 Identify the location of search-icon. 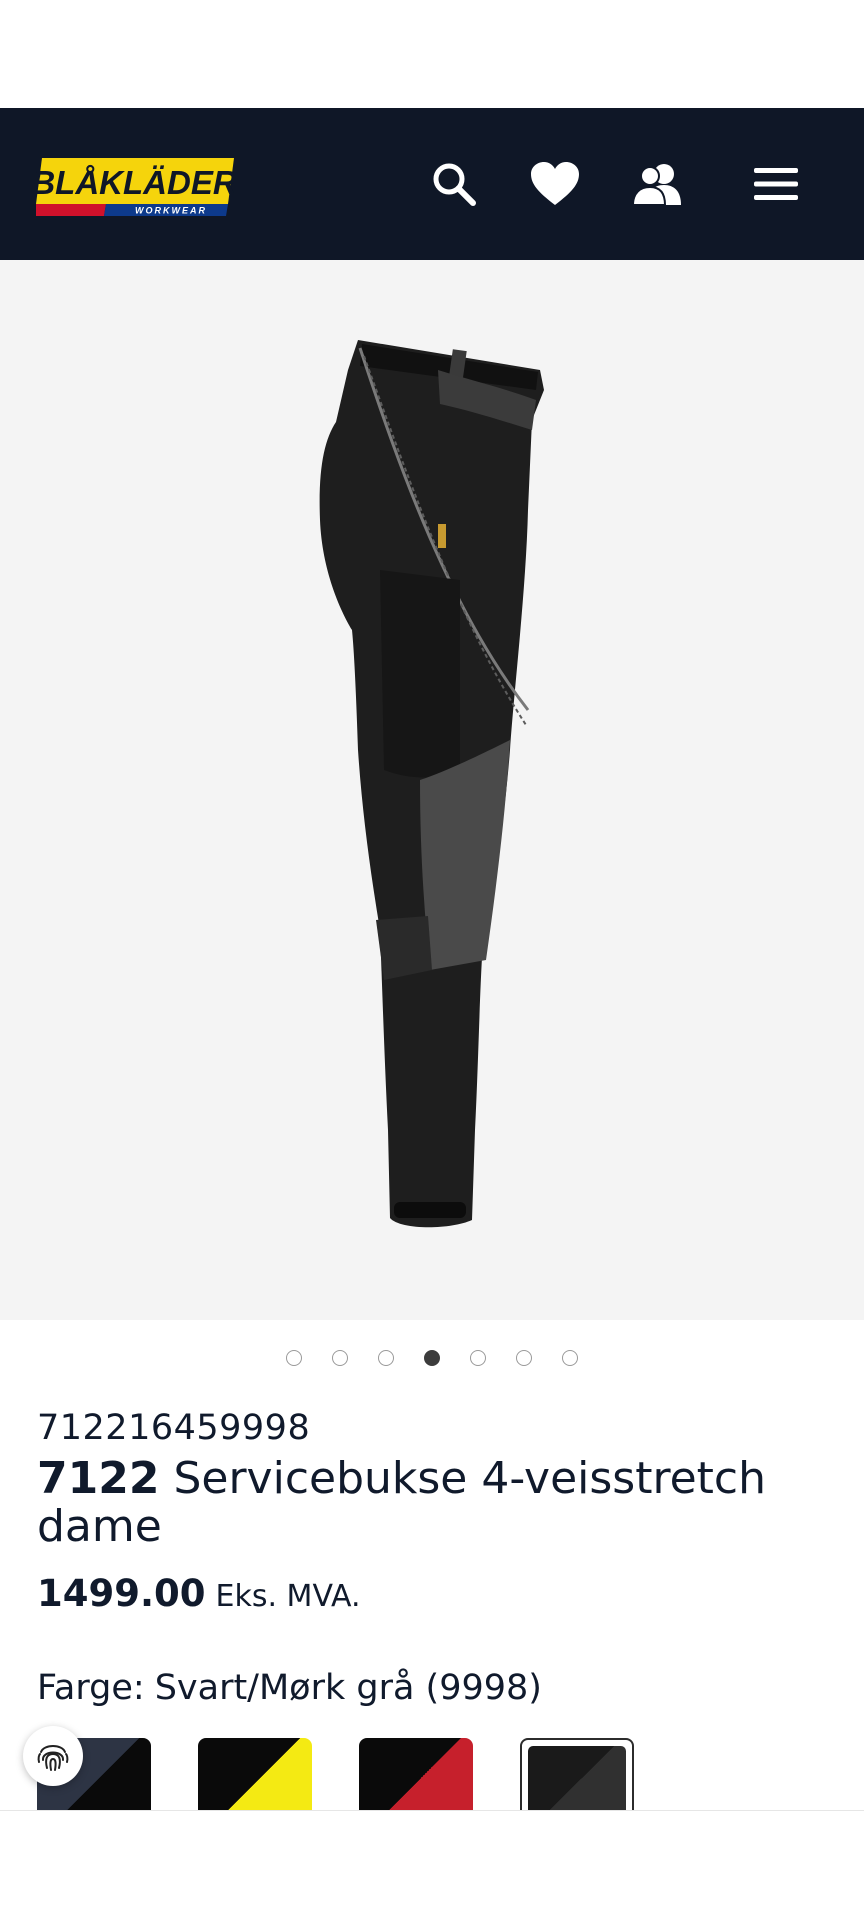
(454, 184).